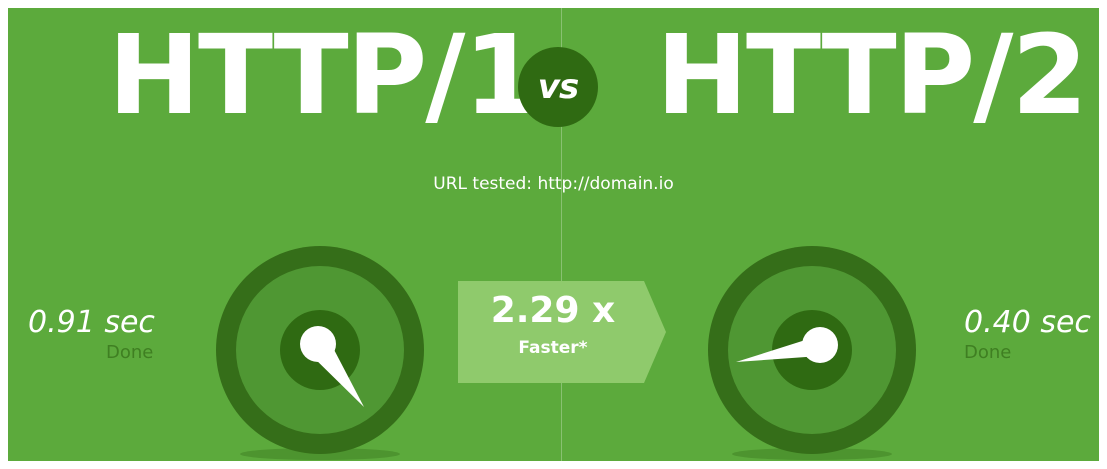  I want to click on speedup-value: 2.29 x, so click(553, 310).